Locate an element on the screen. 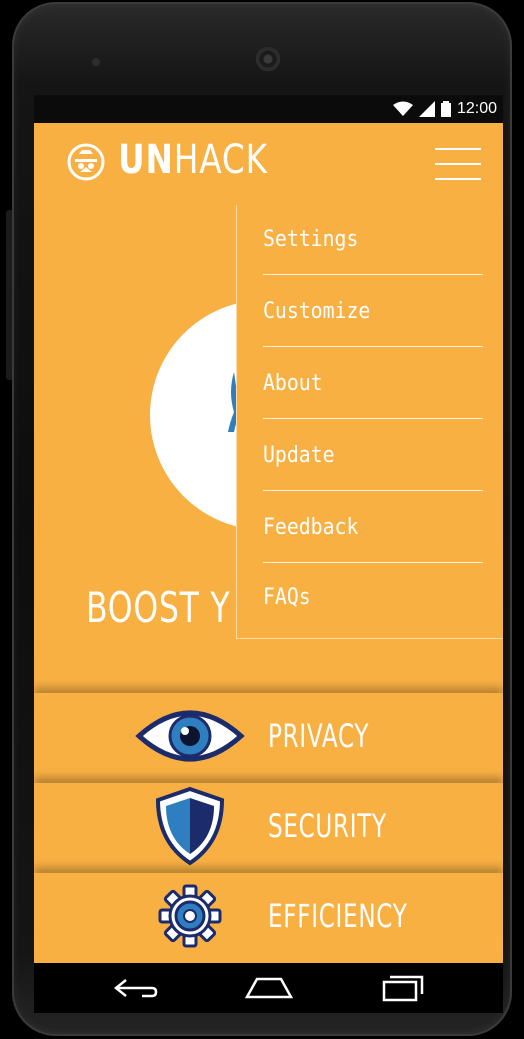  menu-item-customize: Customize is located at coordinates (373, 312).